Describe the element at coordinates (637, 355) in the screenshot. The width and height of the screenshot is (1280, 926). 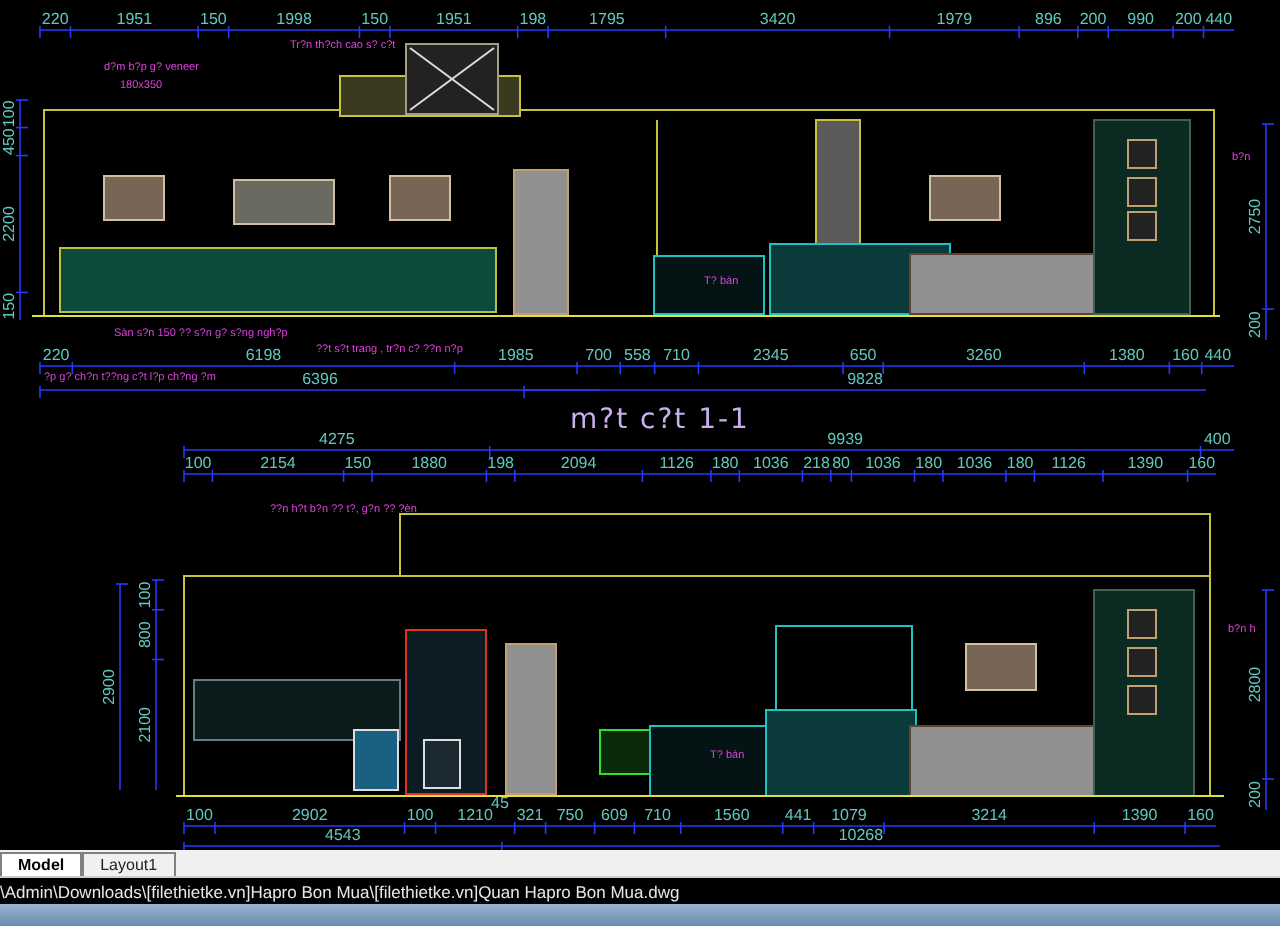
I see `dimension-label: 558` at that location.